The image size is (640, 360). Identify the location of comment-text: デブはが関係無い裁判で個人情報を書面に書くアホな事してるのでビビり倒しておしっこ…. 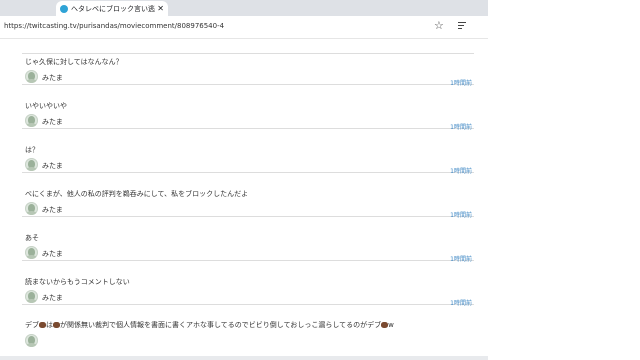
(209, 325).